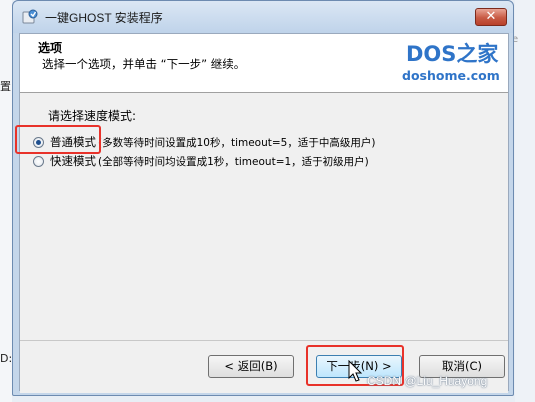 This screenshot has width=535, height=402. What do you see at coordinates (237, 142) in the screenshot?
I see `option-description: (多数等待时间设置成10秒，timeout=5，适于中高级用户)` at bounding box center [237, 142].